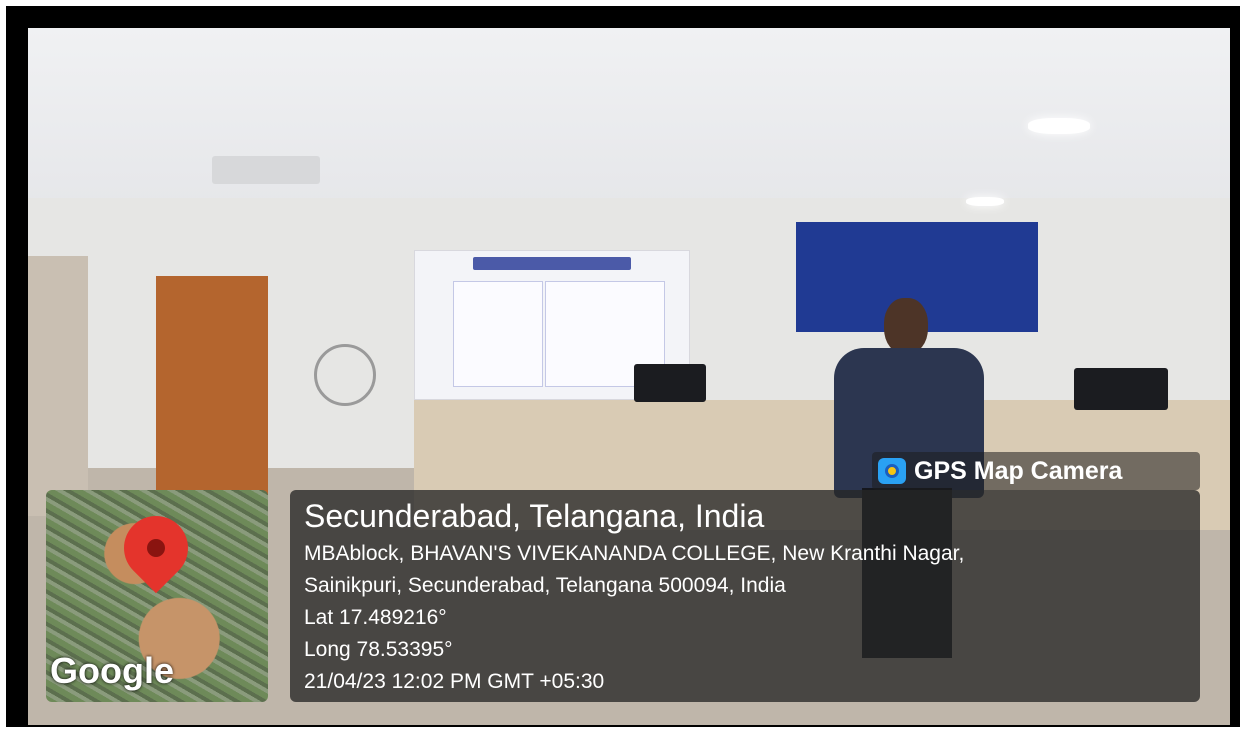  What do you see at coordinates (157, 596) in the screenshot?
I see `location-map: Google` at bounding box center [157, 596].